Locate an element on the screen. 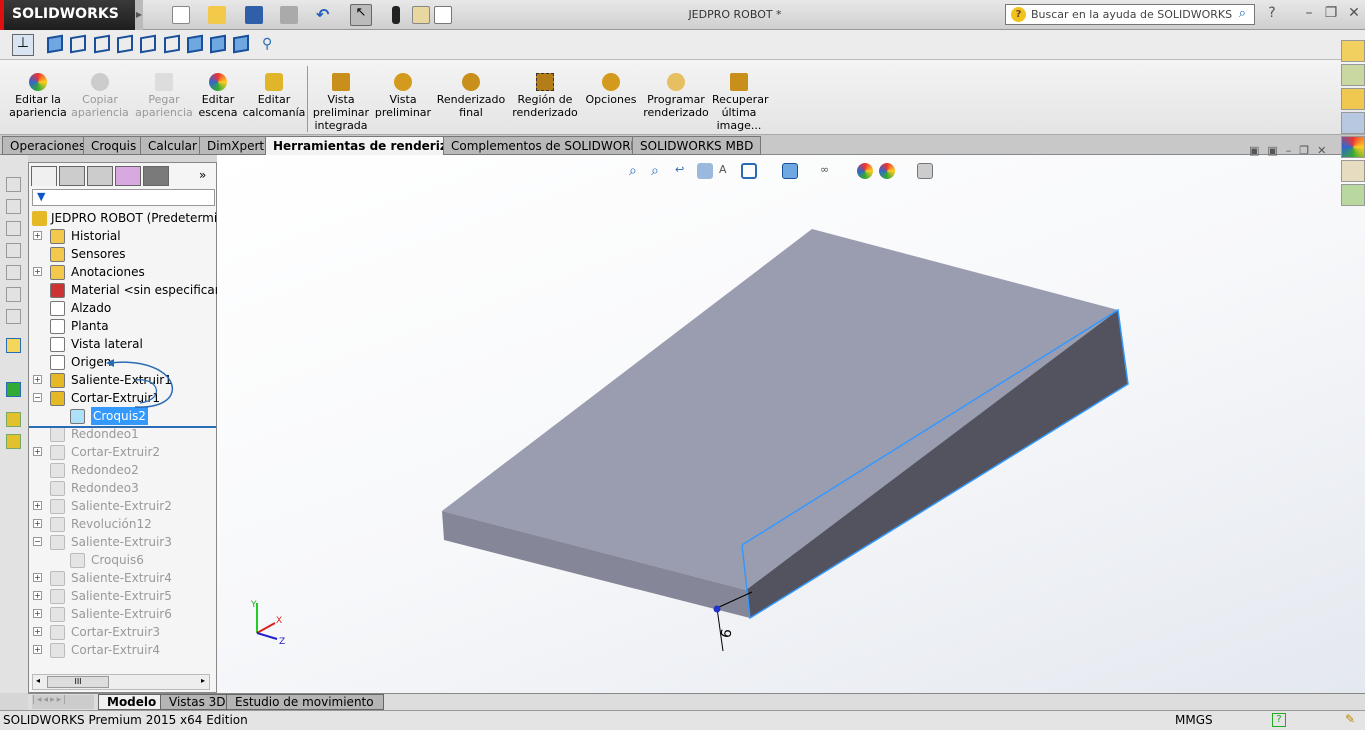 The width and height of the screenshot is (1365, 730). smart-dimension-icon is located at coordinates (13, 367).